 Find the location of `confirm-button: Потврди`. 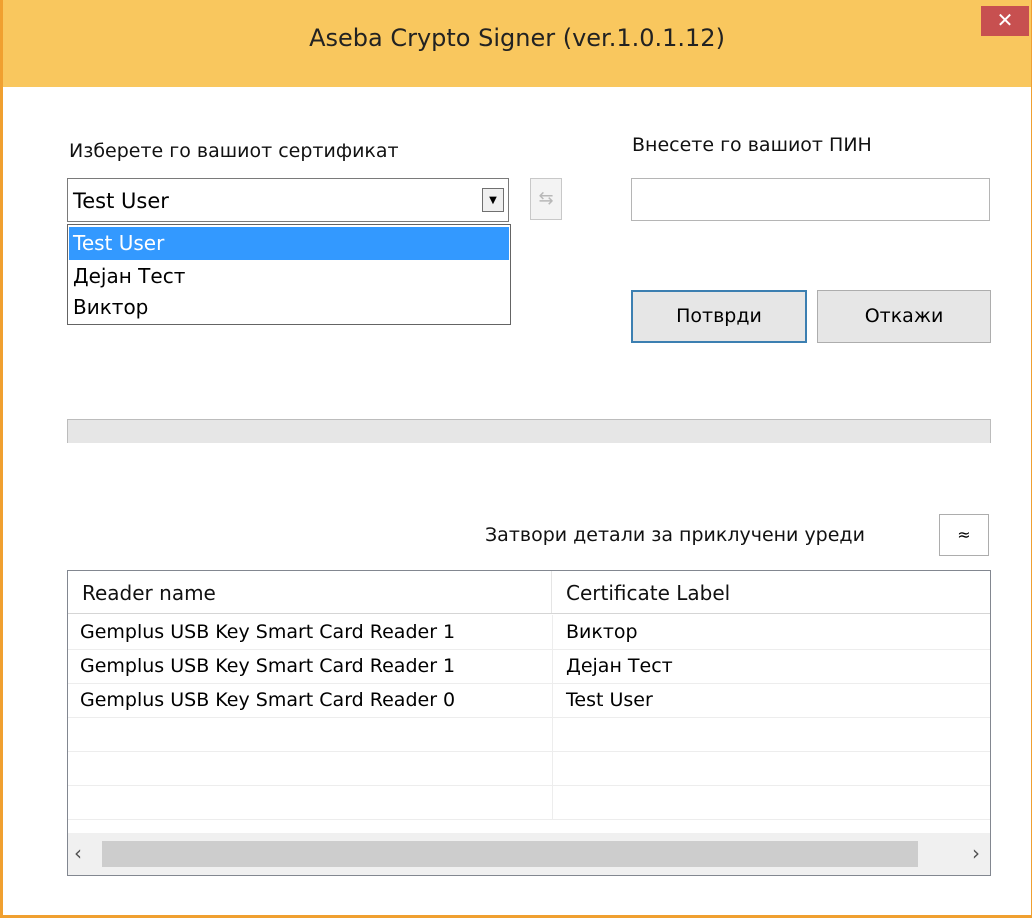

confirm-button: Потврди is located at coordinates (719, 316).